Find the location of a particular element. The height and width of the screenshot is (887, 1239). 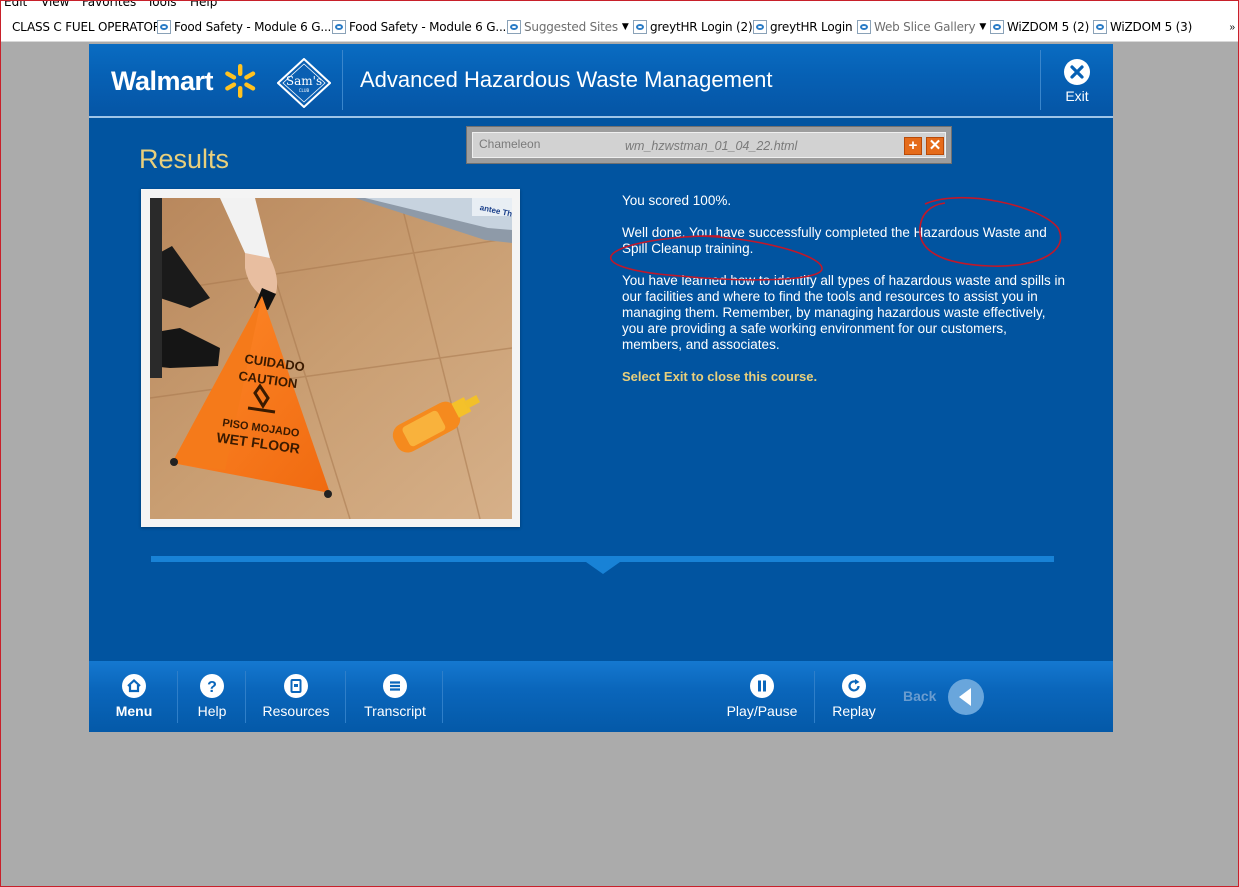

page-icon is located at coordinates (5, 27).